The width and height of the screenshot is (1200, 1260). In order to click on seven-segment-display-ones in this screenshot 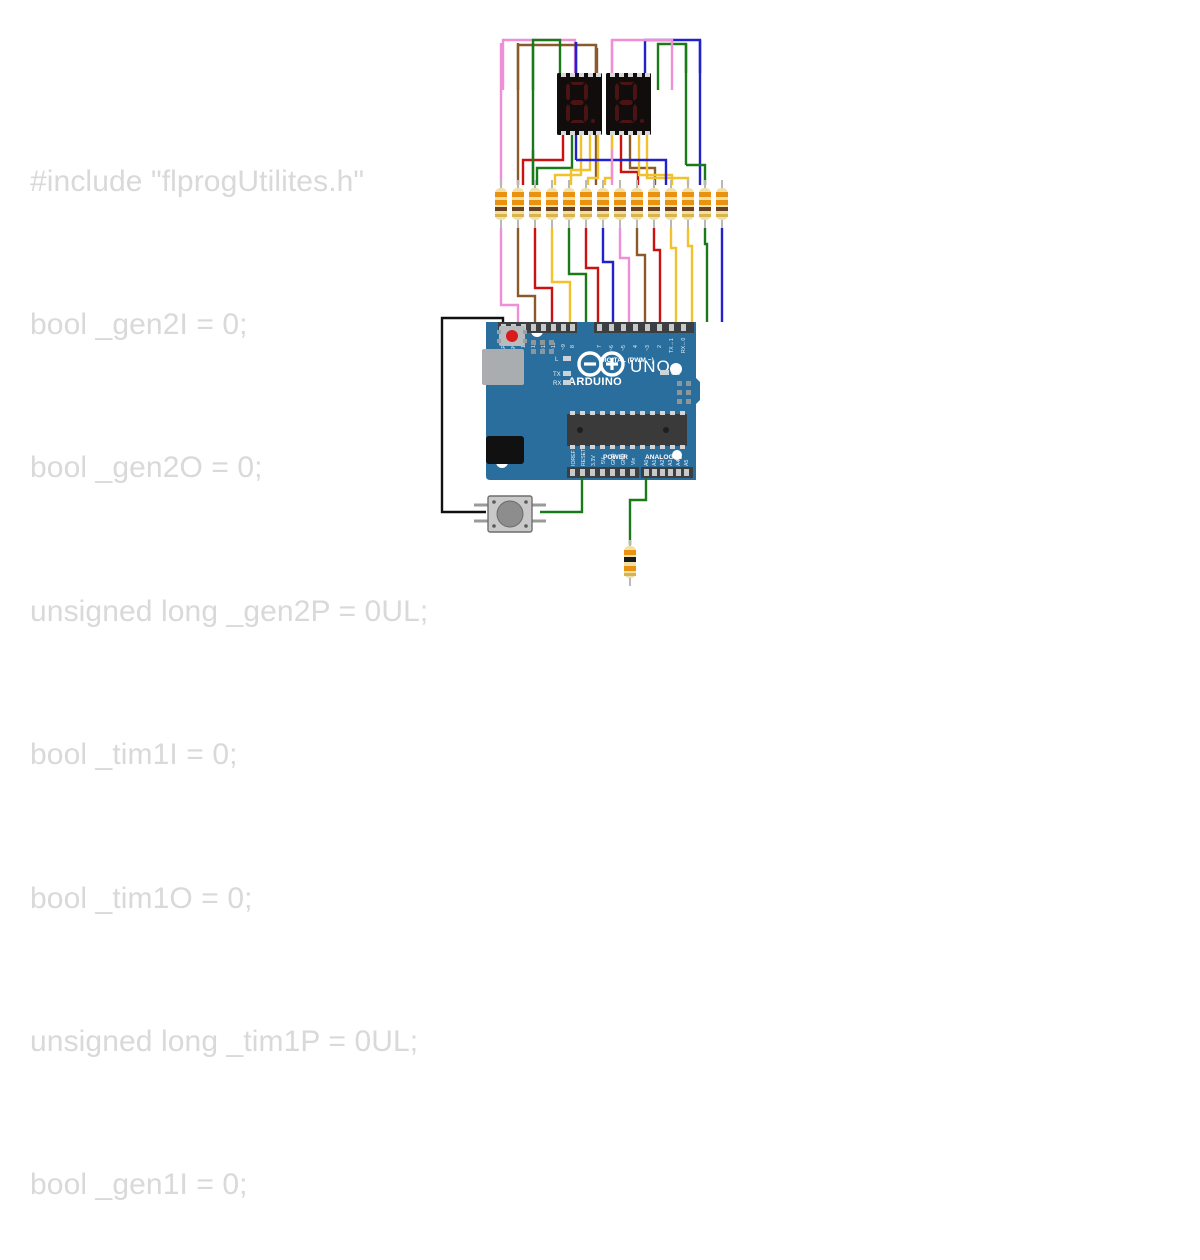, I will do `click(628, 104)`.